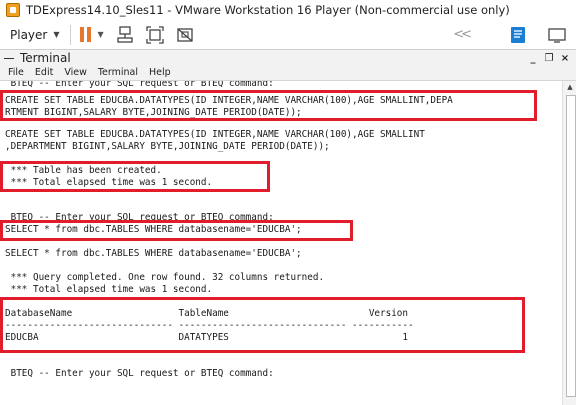  Describe the element at coordinates (135, 176) in the screenshot. I see `highlight-table-created` at that location.